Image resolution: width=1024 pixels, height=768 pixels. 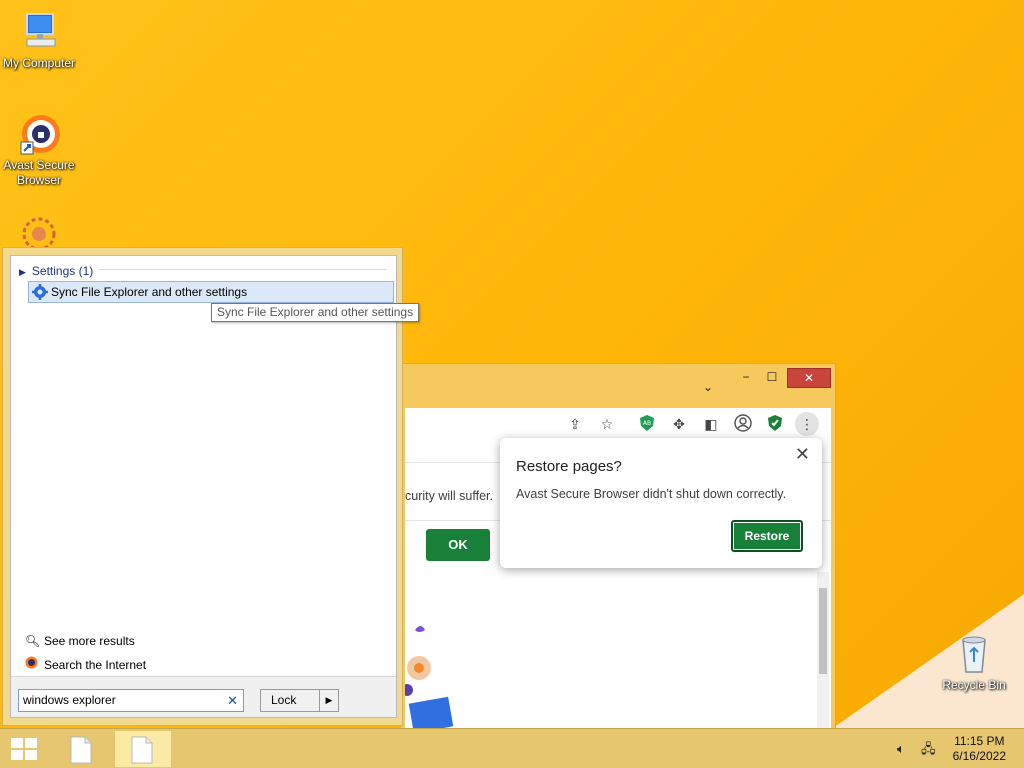 I want to click on category-label: Settings (1), so click(x=62, y=271).